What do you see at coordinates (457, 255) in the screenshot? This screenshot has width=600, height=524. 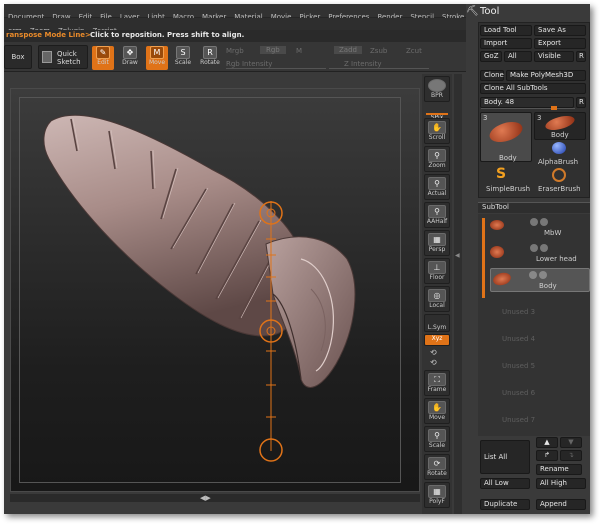 I see `expand-arrow-icon: ◀` at bounding box center [457, 255].